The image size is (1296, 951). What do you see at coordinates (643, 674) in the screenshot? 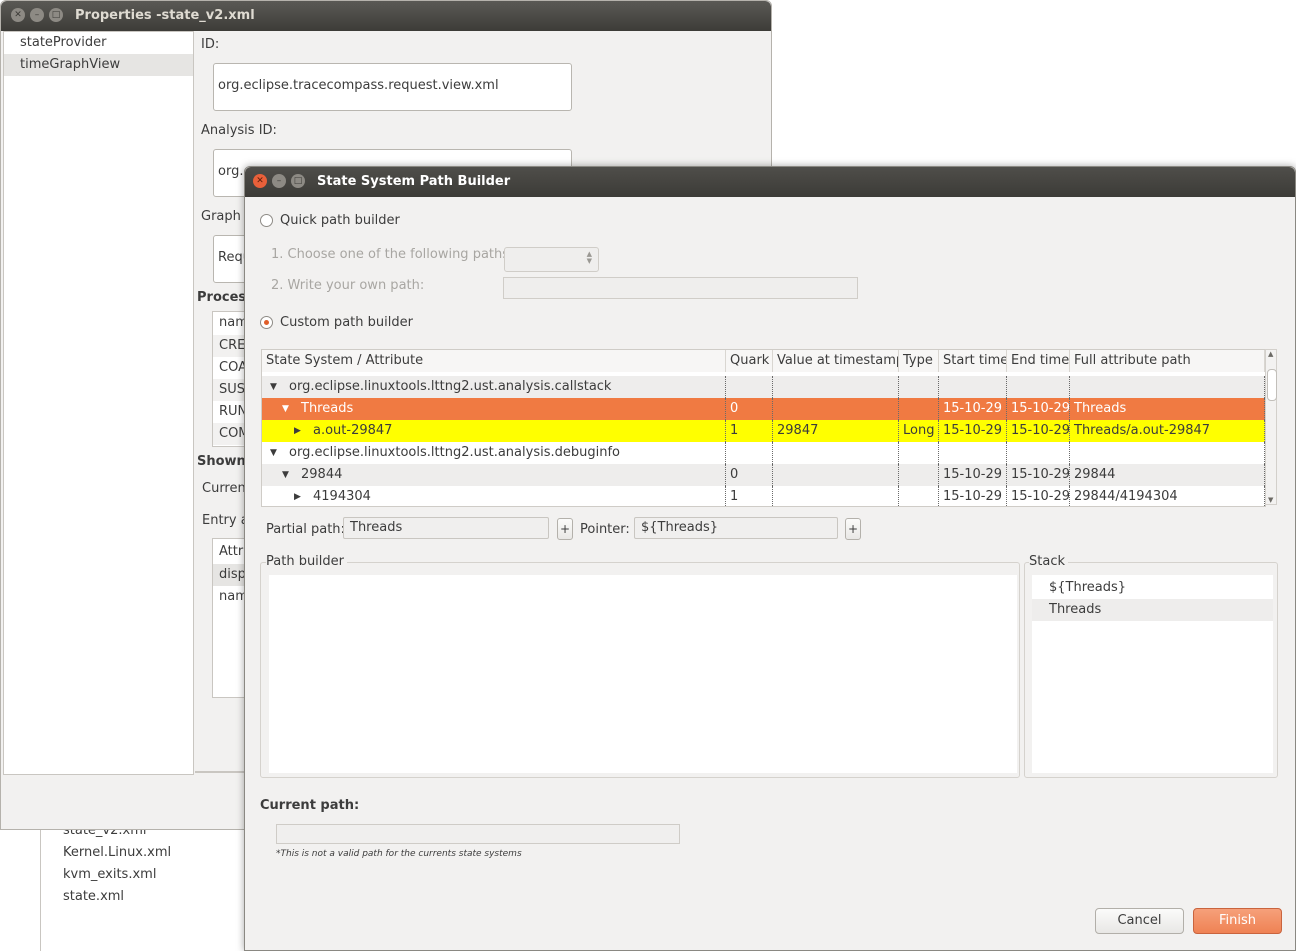
I see `path-builder-area` at bounding box center [643, 674].